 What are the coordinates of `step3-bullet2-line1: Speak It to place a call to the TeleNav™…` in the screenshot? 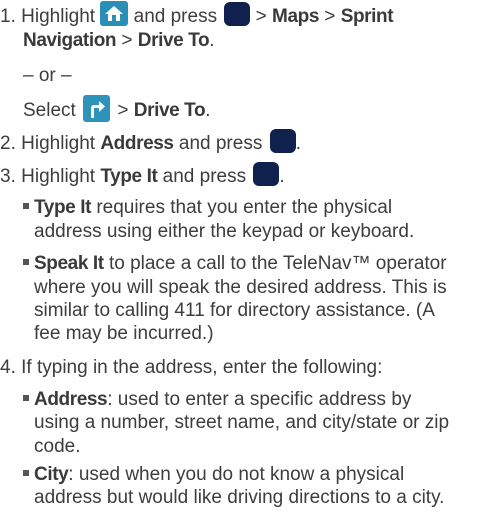 It's located at (235, 263).